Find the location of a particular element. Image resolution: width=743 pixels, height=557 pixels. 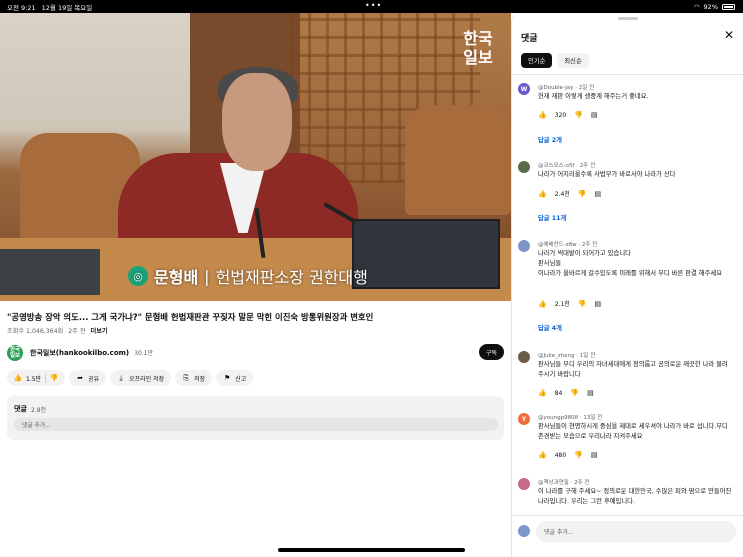

comment-text: 헌재 재판 이렇게 생중계 해주는거 좋네요. is located at coordinates (593, 96).